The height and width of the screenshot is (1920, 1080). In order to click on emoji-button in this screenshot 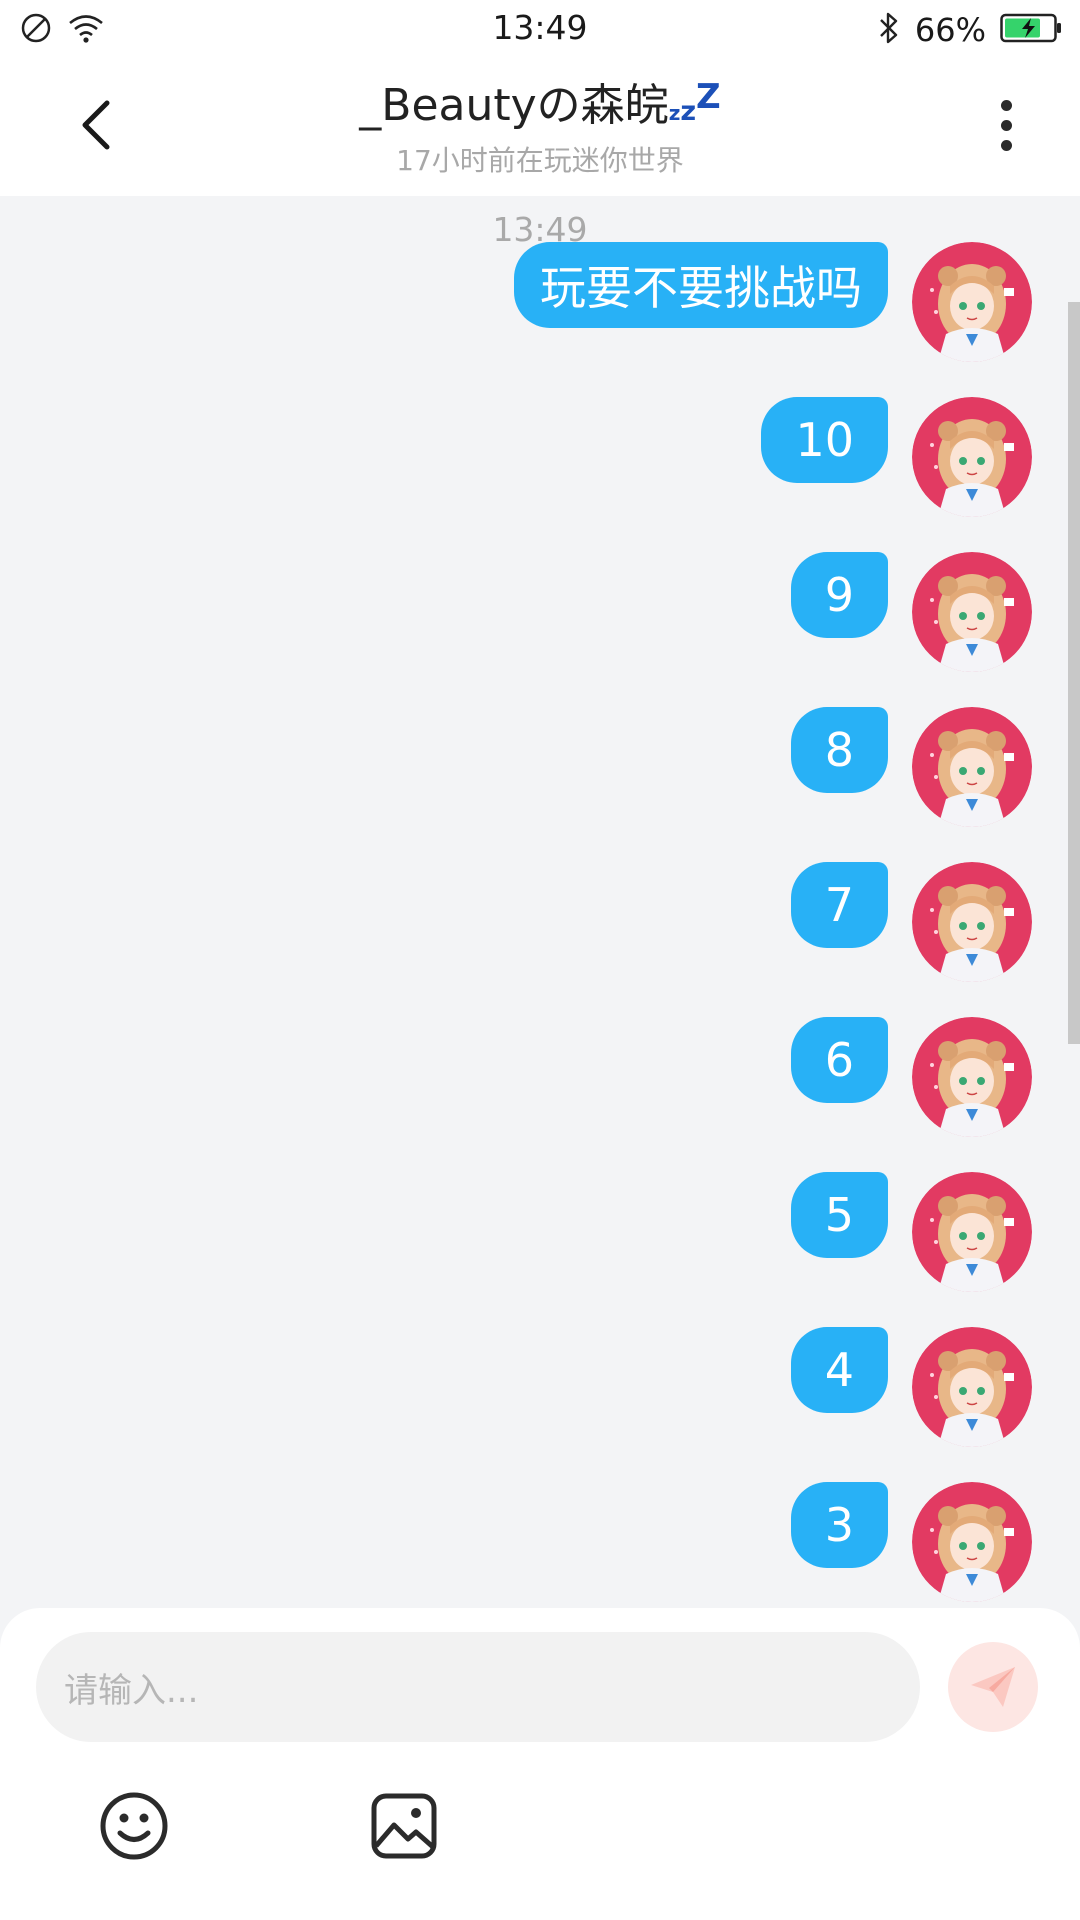, I will do `click(134, 1826)`.